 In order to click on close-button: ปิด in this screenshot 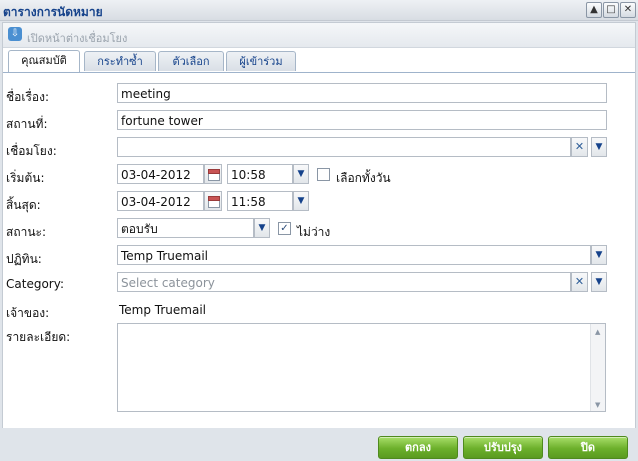, I will do `click(588, 447)`.